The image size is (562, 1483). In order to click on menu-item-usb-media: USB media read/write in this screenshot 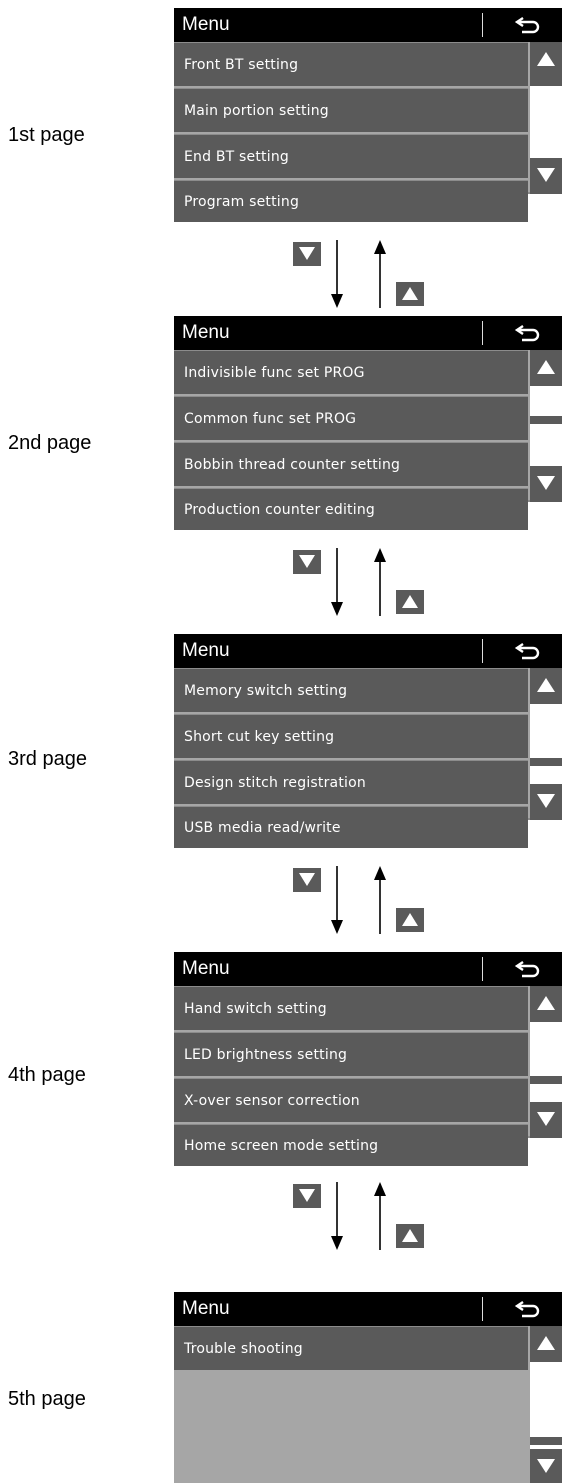, I will do `click(351, 827)`.